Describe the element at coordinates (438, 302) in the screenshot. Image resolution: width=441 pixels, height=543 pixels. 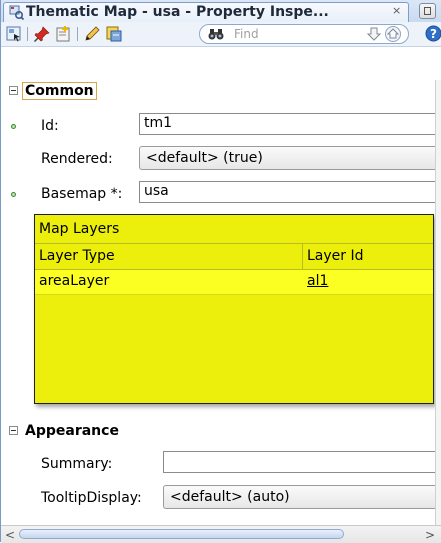
I see `vertical-scrollbar` at that location.